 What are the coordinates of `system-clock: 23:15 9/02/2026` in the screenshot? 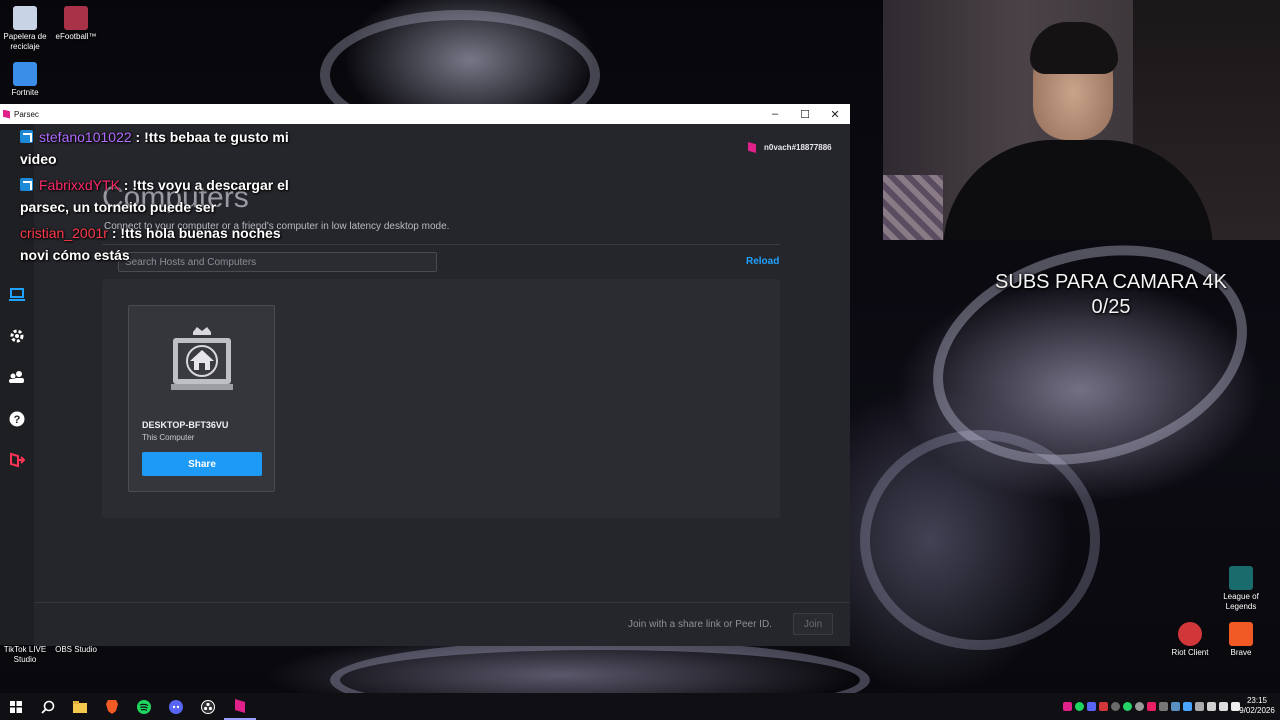 It's located at (1257, 706).